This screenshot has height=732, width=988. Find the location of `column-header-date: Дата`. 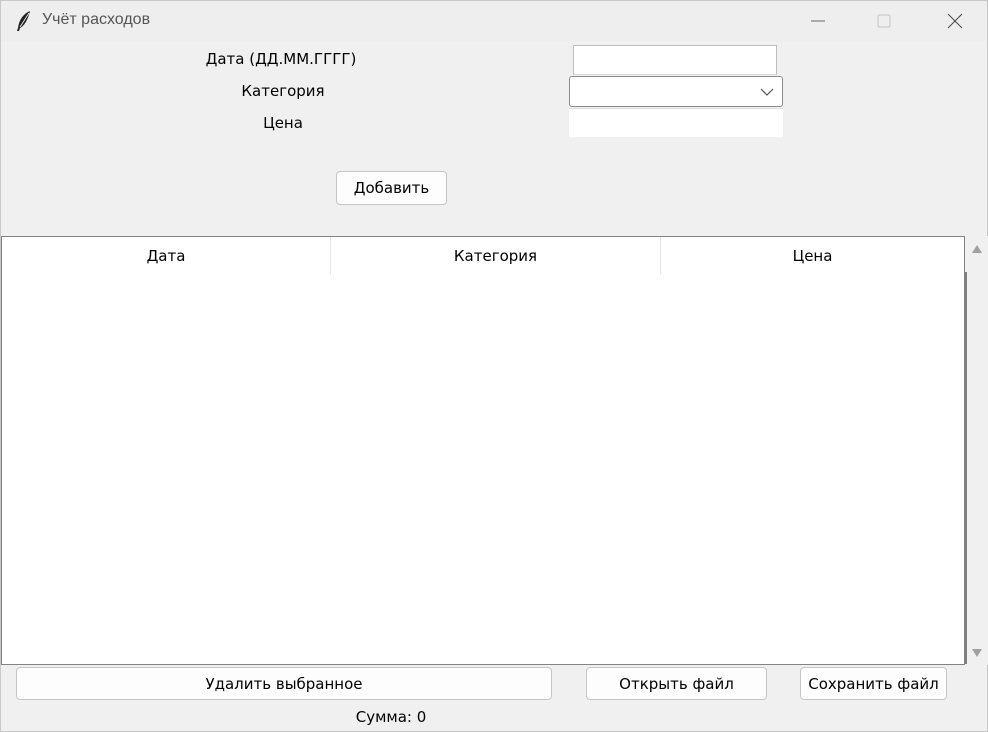

column-header-date: Дата is located at coordinates (166, 255).